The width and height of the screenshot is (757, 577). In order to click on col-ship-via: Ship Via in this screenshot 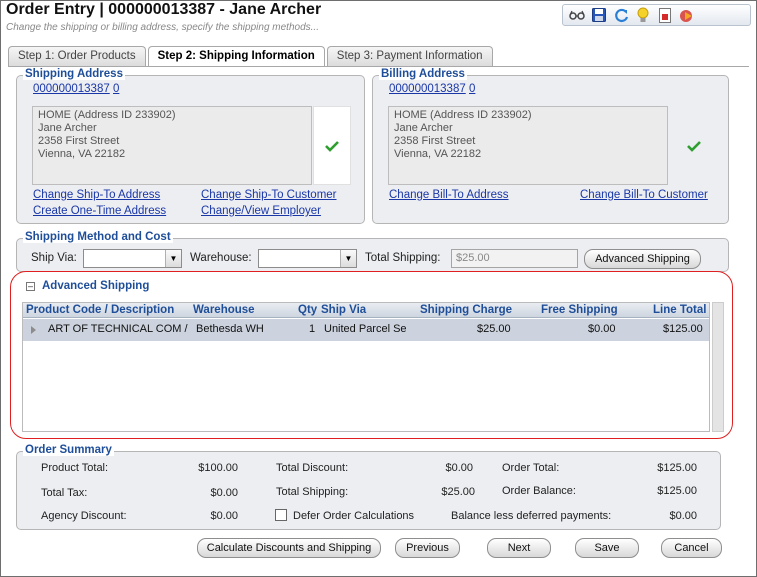, I will do `click(343, 310)`.